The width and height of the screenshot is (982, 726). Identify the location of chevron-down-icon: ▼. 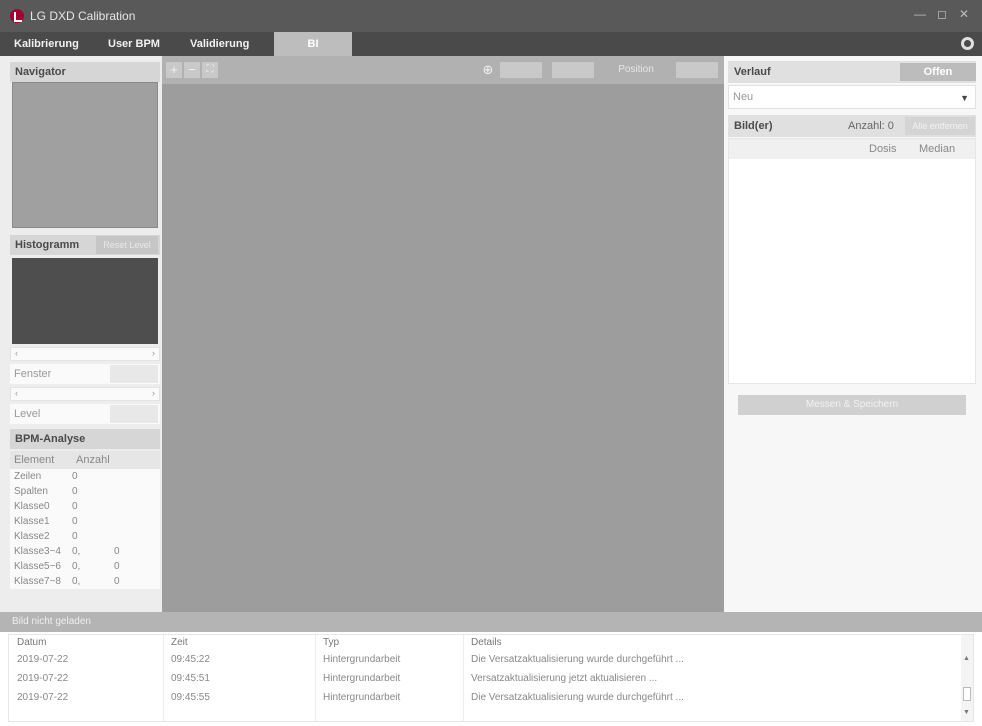
(964, 98).